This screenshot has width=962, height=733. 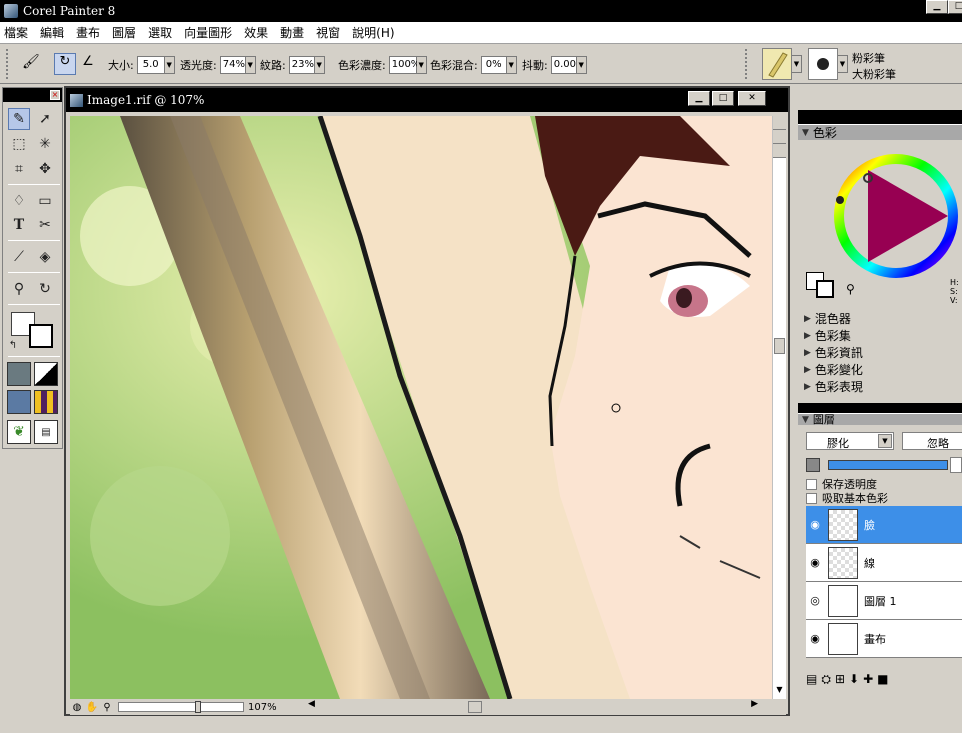 I want to click on size-input: 5.0, so click(x=150, y=65).